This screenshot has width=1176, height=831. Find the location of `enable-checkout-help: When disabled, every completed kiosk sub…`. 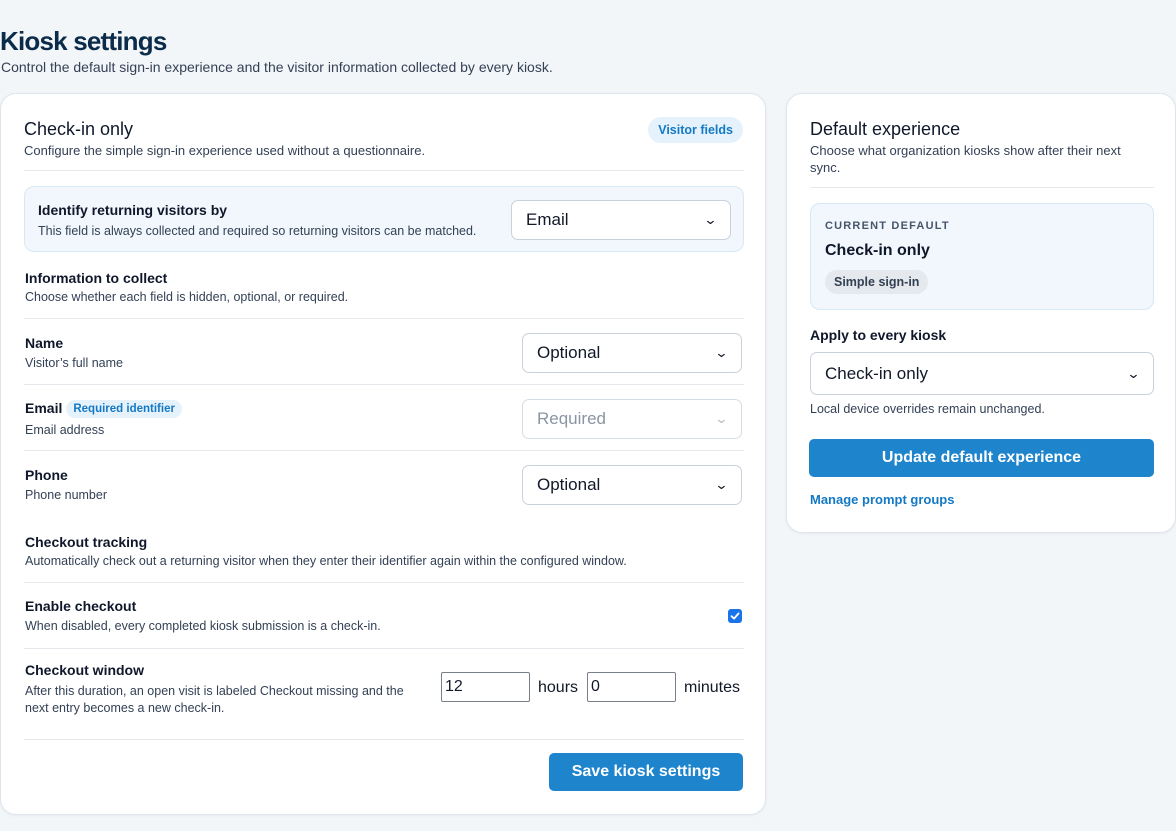

enable-checkout-help: When disabled, every completed kiosk sub… is located at coordinates (203, 626).